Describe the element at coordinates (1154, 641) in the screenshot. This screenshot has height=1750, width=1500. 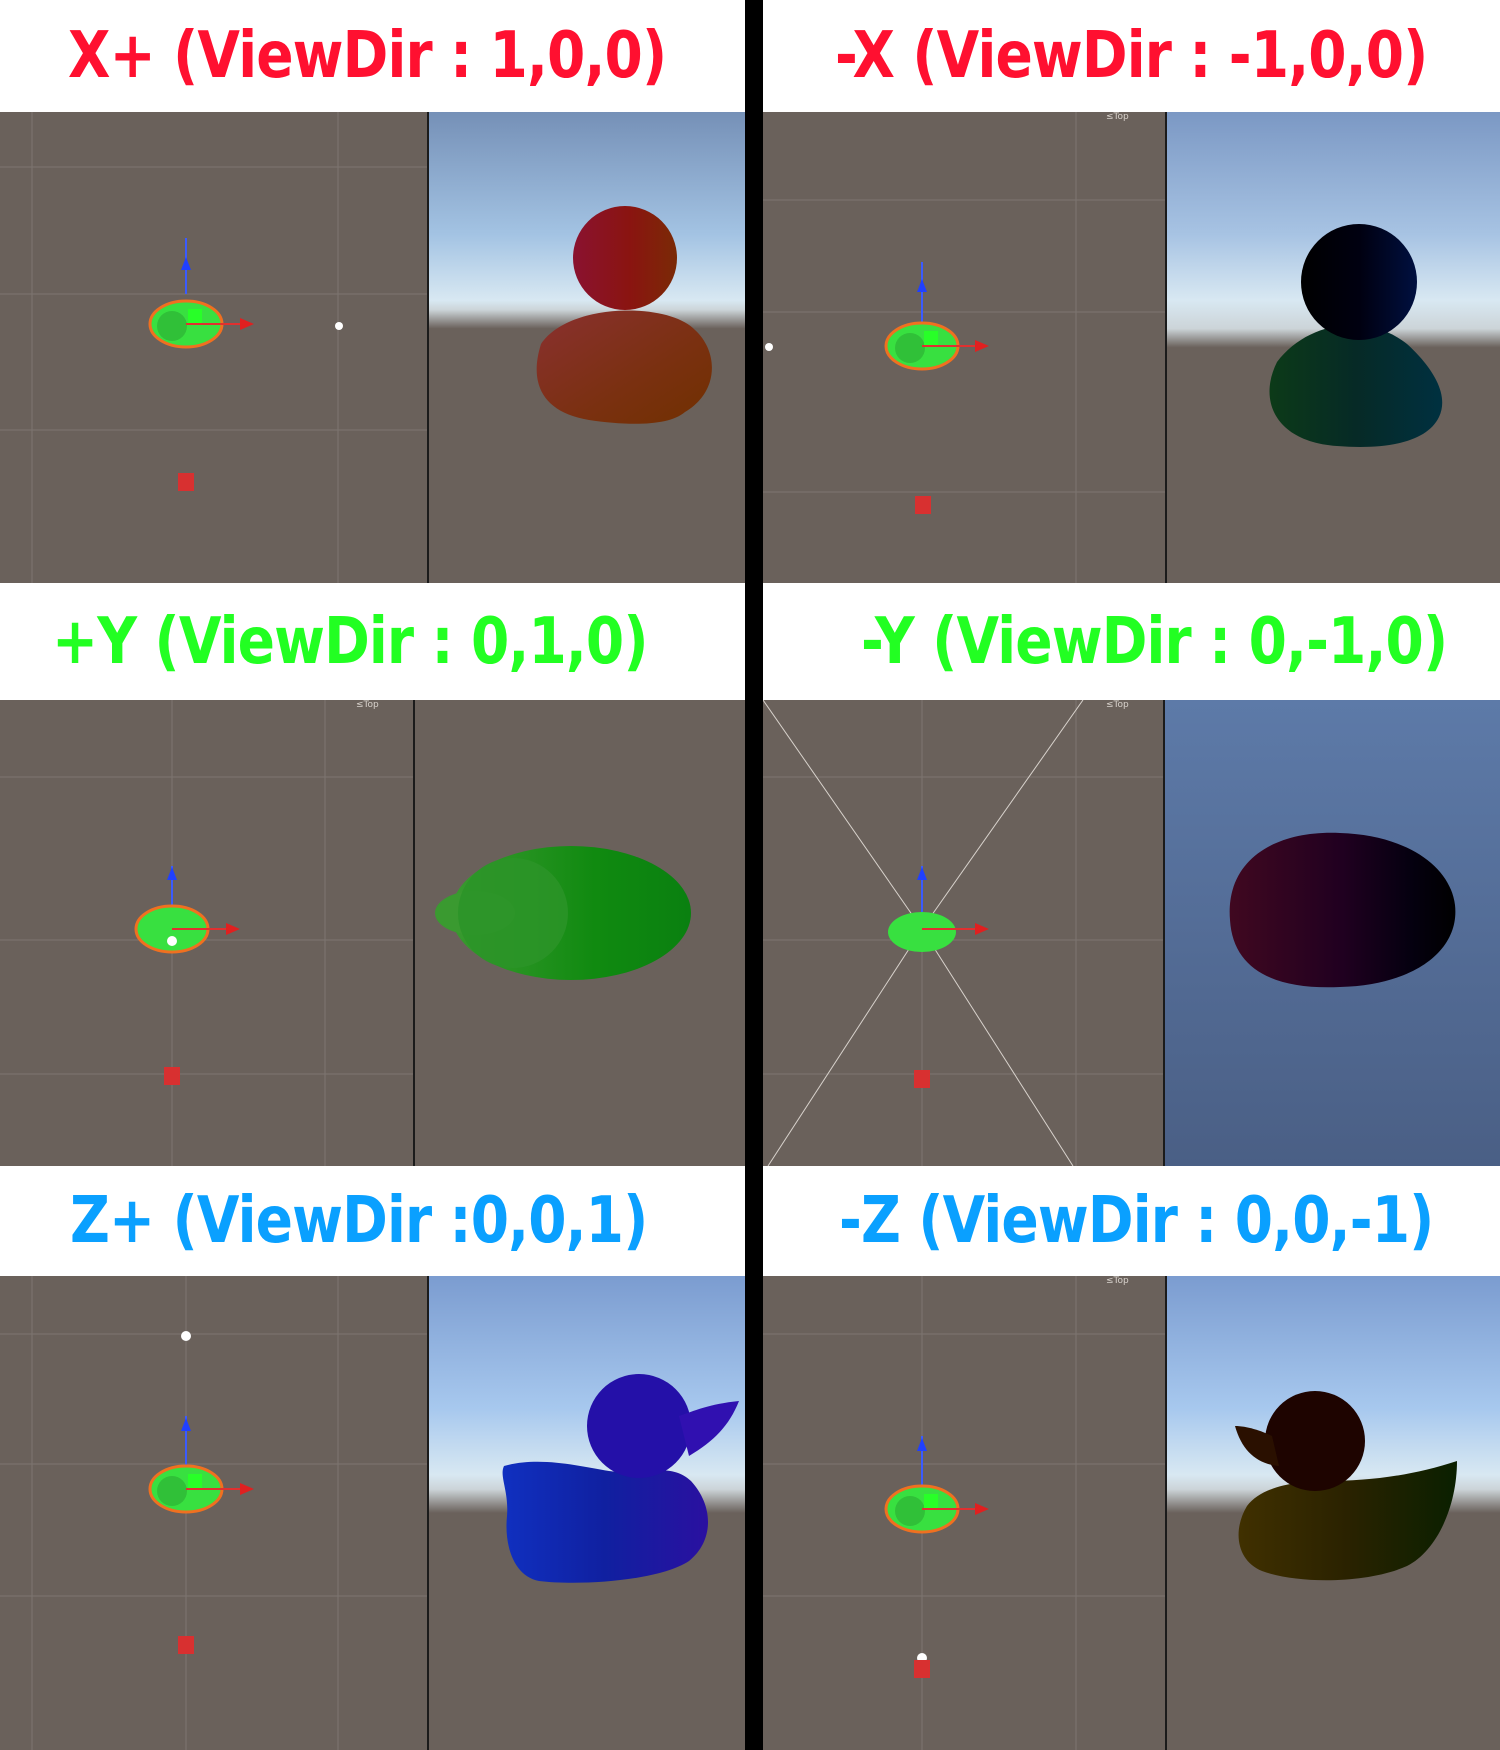
I see `panel-title-text: -Y (ViewDir : 0,-1,0)` at that location.